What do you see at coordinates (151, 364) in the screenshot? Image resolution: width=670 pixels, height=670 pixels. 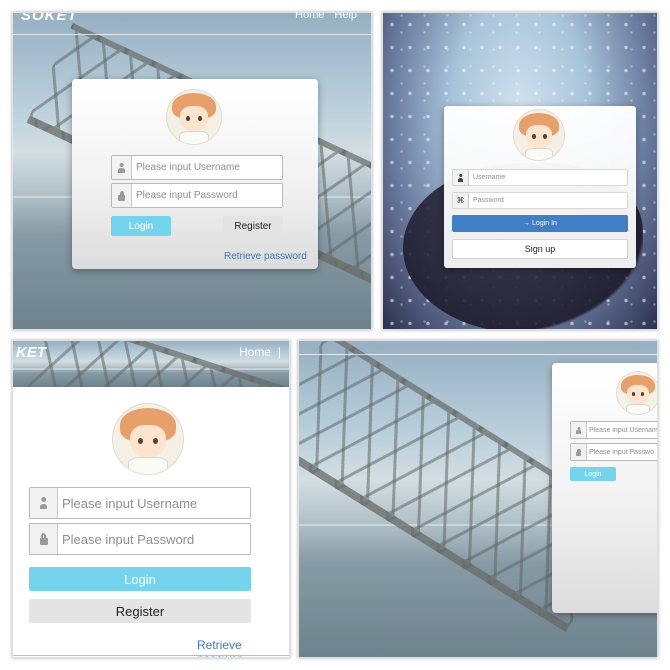 I see `mobile-header: KET Home |` at bounding box center [151, 364].